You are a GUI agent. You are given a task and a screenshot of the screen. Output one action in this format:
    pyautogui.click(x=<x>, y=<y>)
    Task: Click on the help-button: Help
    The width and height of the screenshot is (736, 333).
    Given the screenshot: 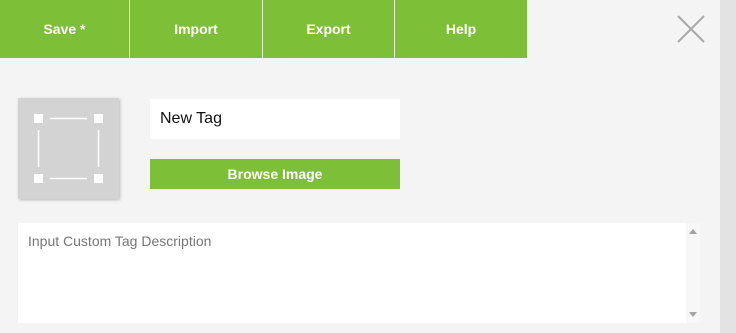 What is the action you would take?
    pyautogui.click(x=460, y=29)
    